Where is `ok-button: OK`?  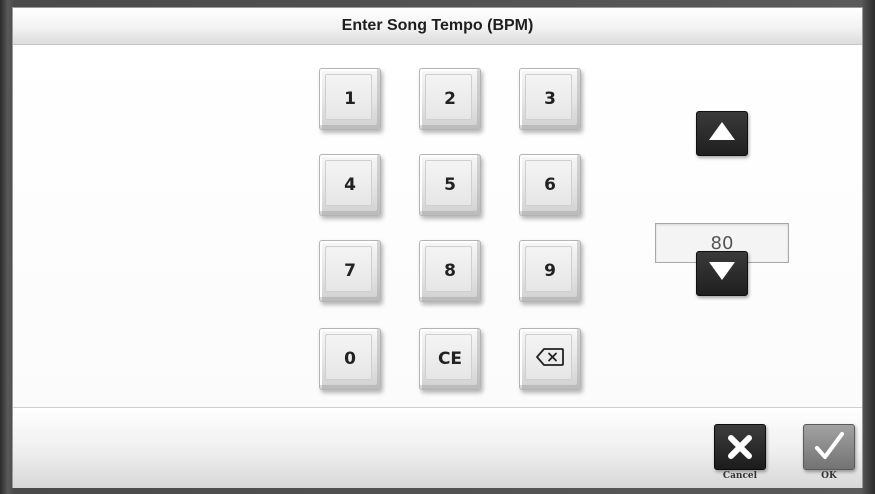 ok-button: OK is located at coordinates (829, 453).